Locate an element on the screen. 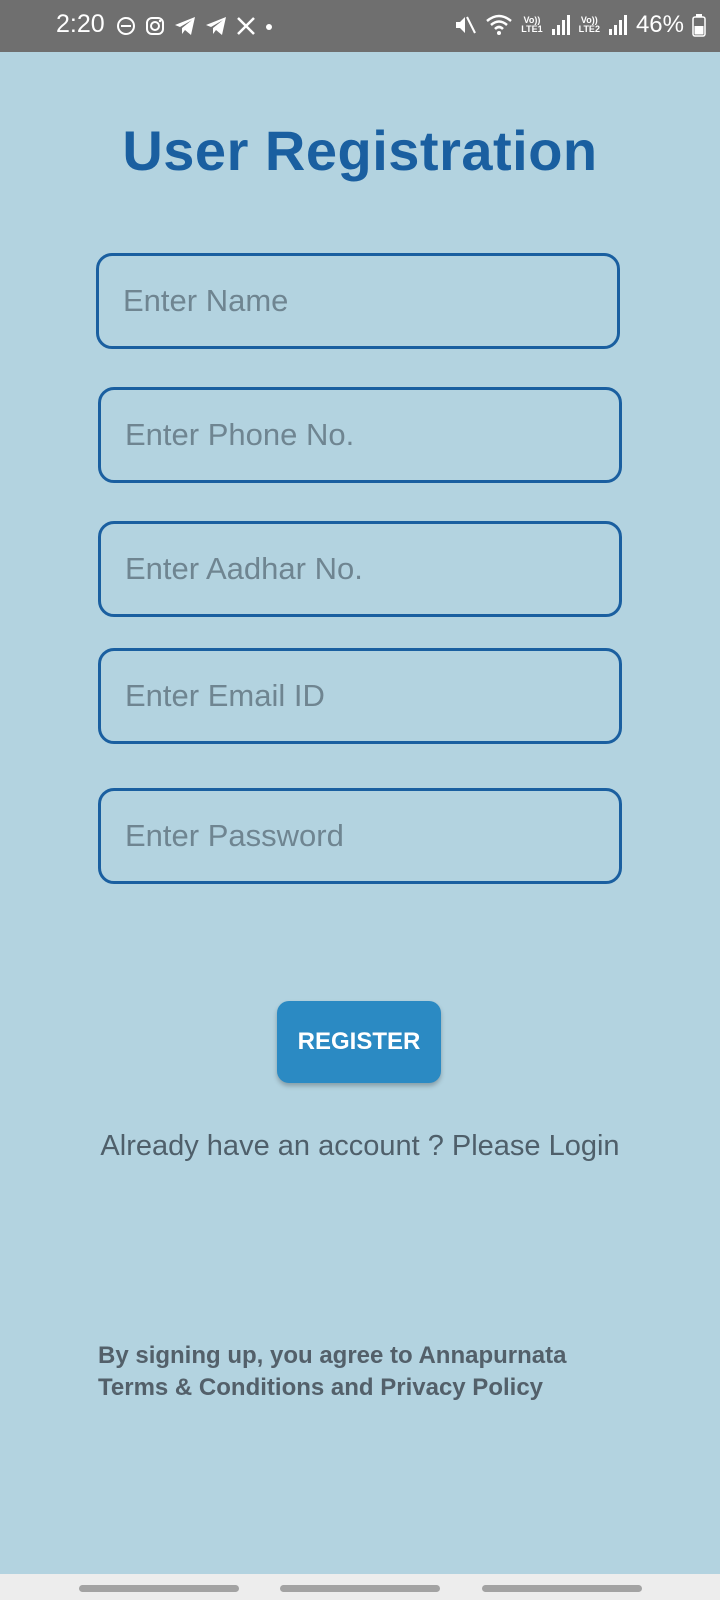 The width and height of the screenshot is (720, 1600). home-button is located at coordinates (360, 1588).